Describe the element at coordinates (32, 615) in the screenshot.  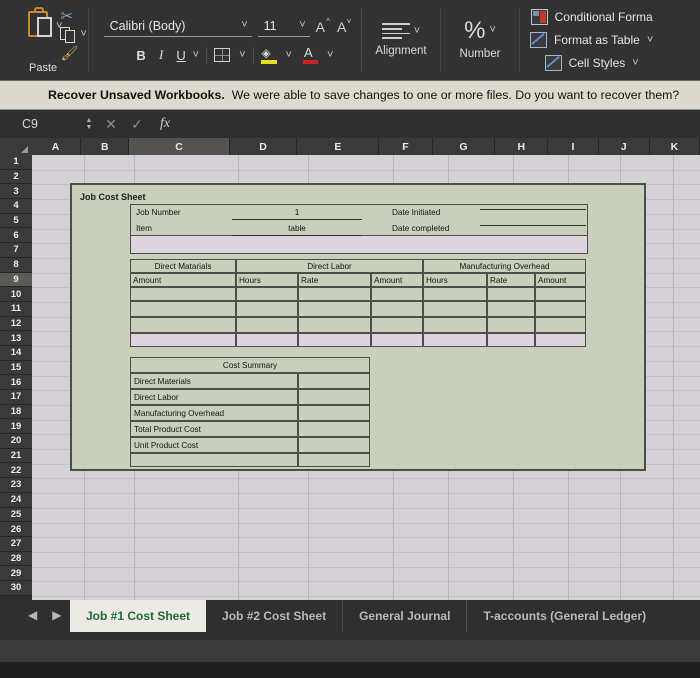
I see `prev-sheet-icon: ◀` at that location.